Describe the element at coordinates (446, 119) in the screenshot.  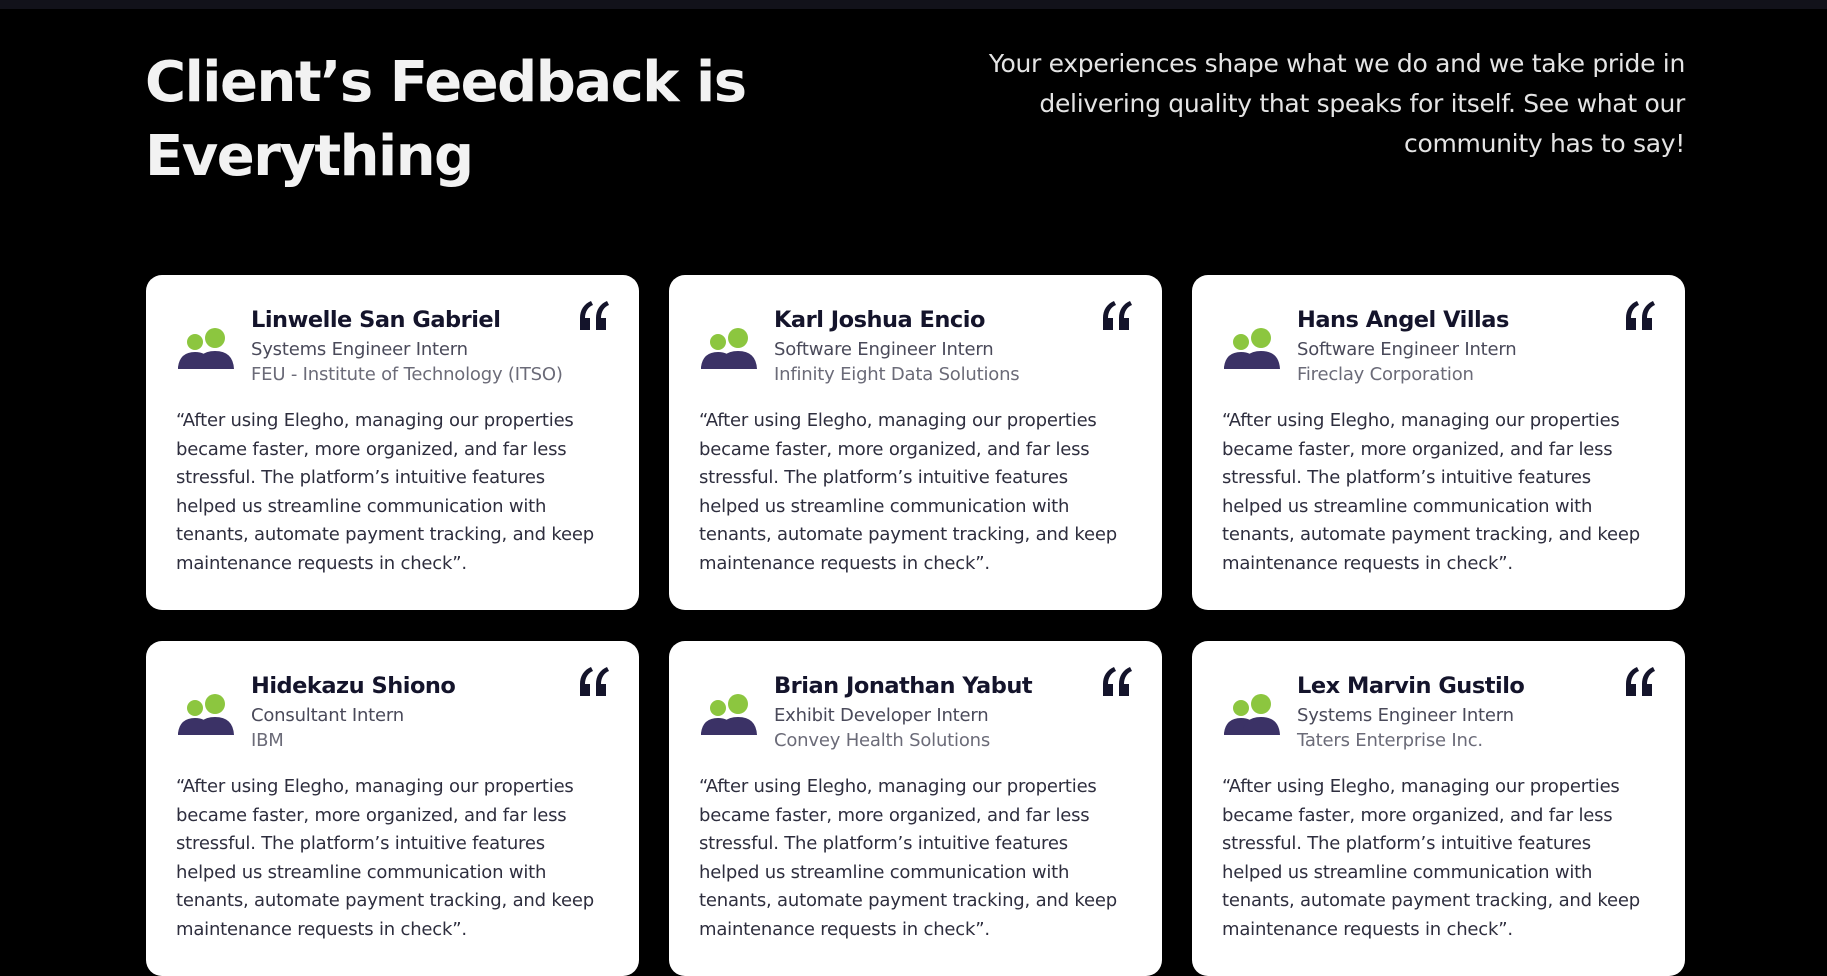
I see `section-title: Client’s Feedback is Everything` at that location.